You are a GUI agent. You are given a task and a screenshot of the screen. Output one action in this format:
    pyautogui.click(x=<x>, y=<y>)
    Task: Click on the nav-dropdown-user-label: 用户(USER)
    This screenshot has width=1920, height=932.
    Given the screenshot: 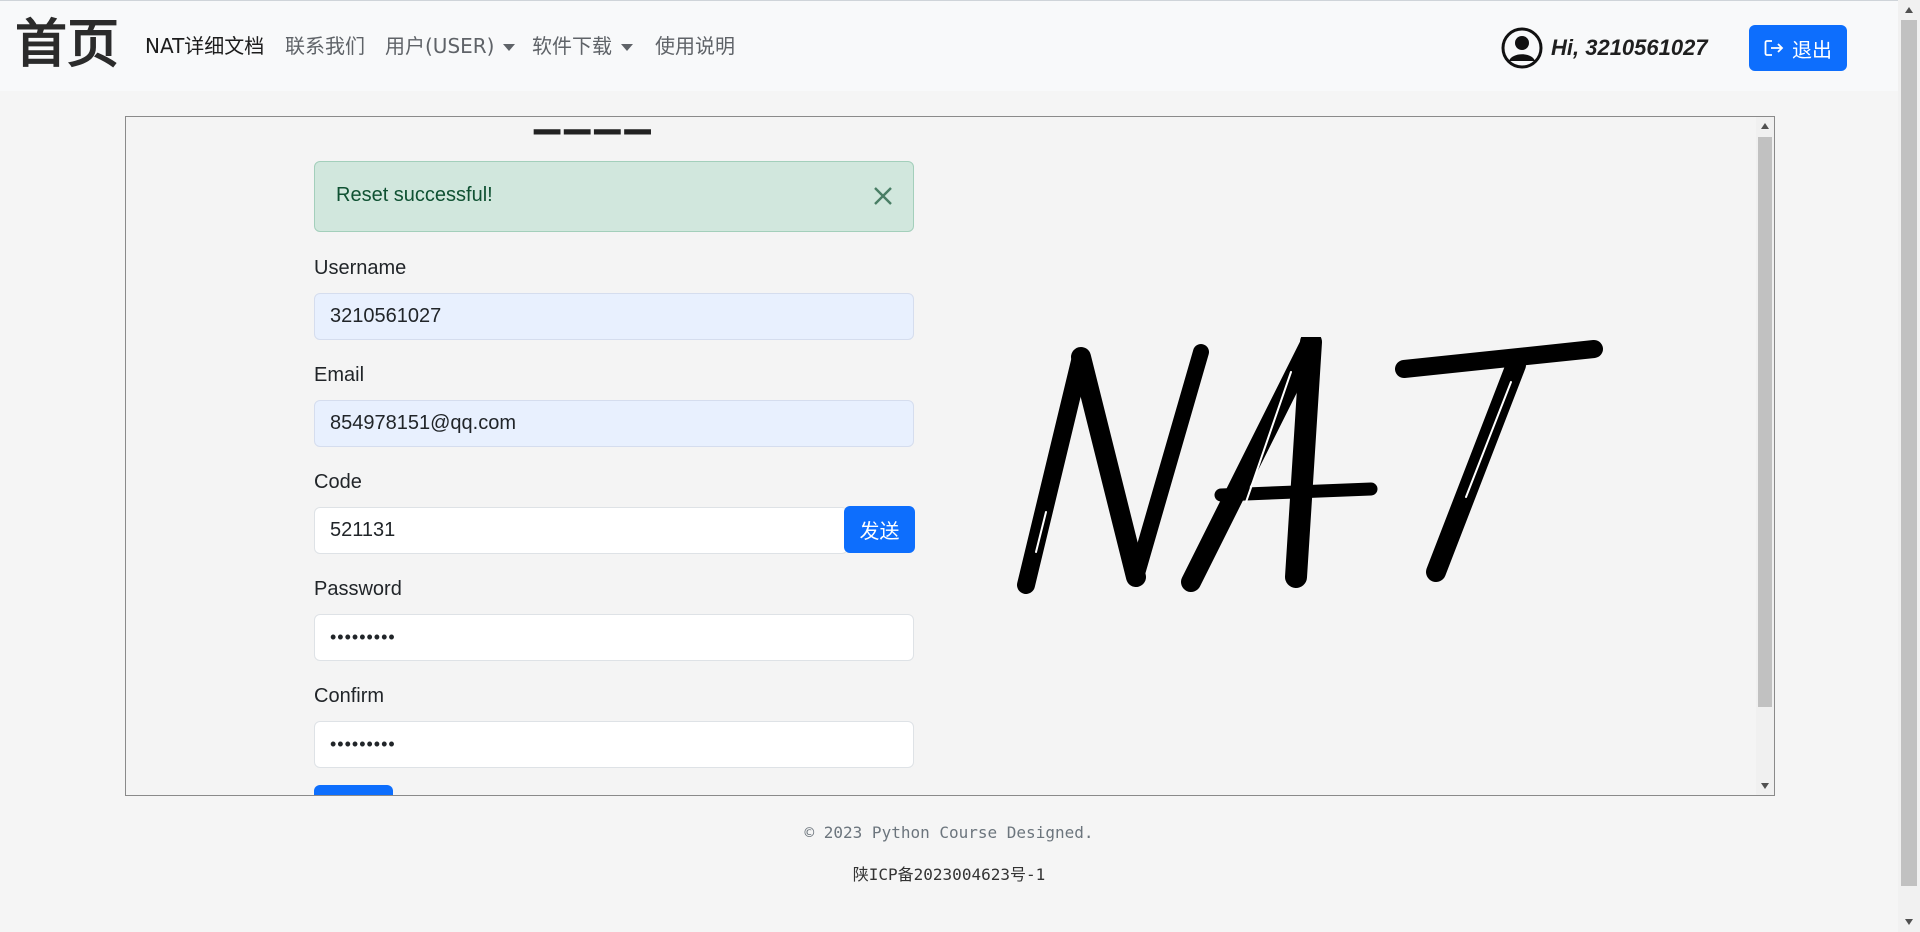 What is the action you would take?
    pyautogui.click(x=440, y=46)
    